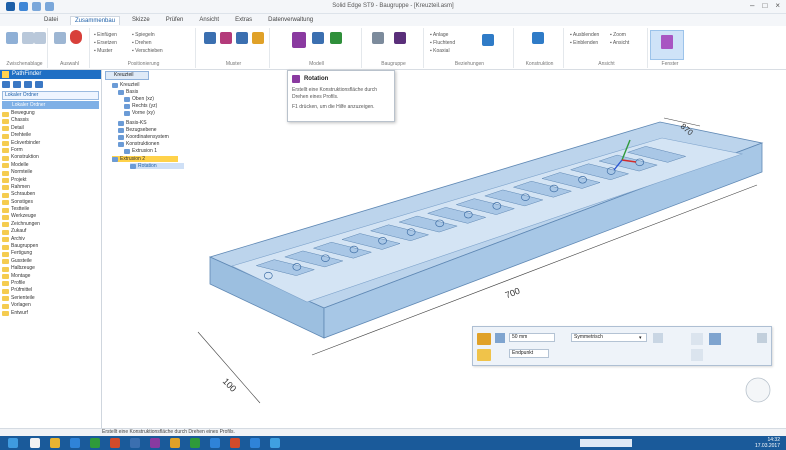 The width and height of the screenshot is (786, 450). Describe the element at coordinates (529, 353) in the screenshot. I see `extent-field: Endpunkt` at that location.